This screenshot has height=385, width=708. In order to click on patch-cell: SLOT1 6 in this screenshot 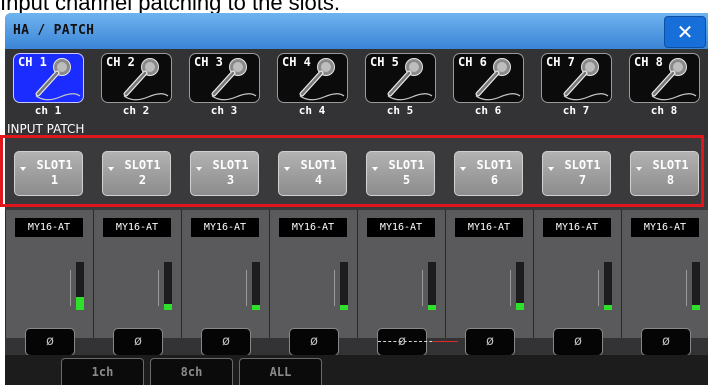, I will do `click(488, 174)`.